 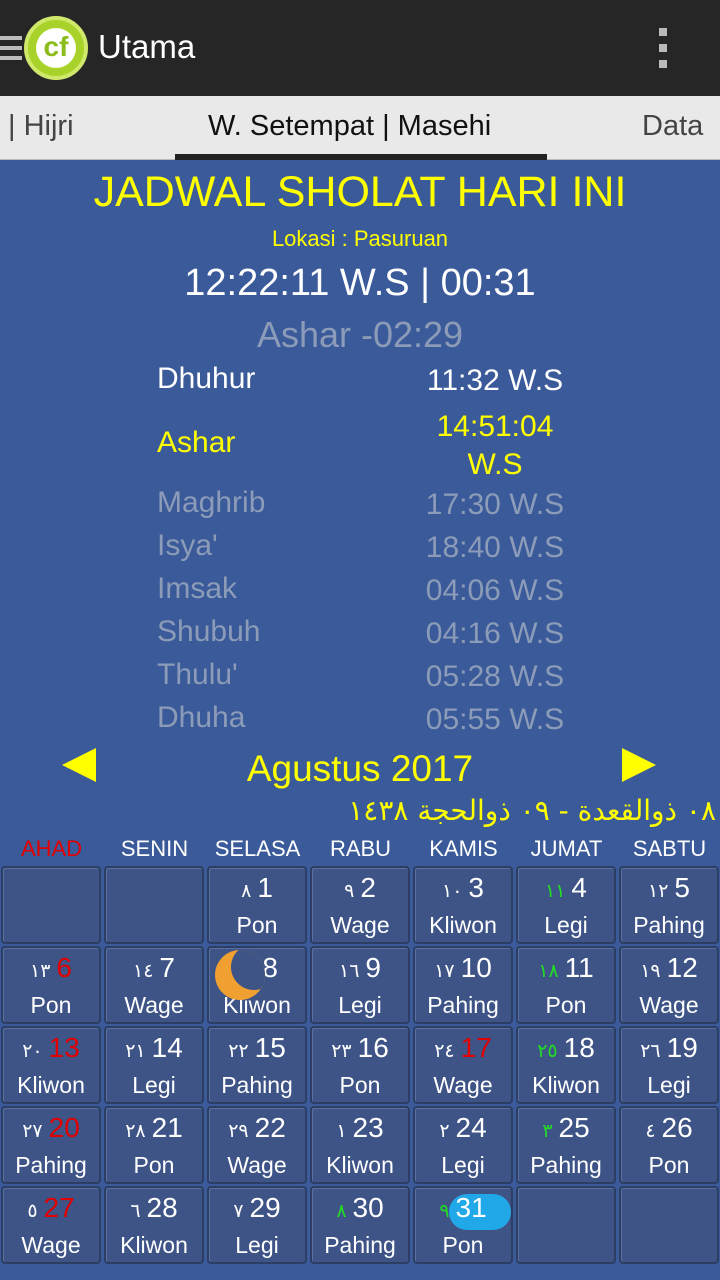 What do you see at coordinates (197, 674) in the screenshot?
I see `prayer-name: Thulu'` at bounding box center [197, 674].